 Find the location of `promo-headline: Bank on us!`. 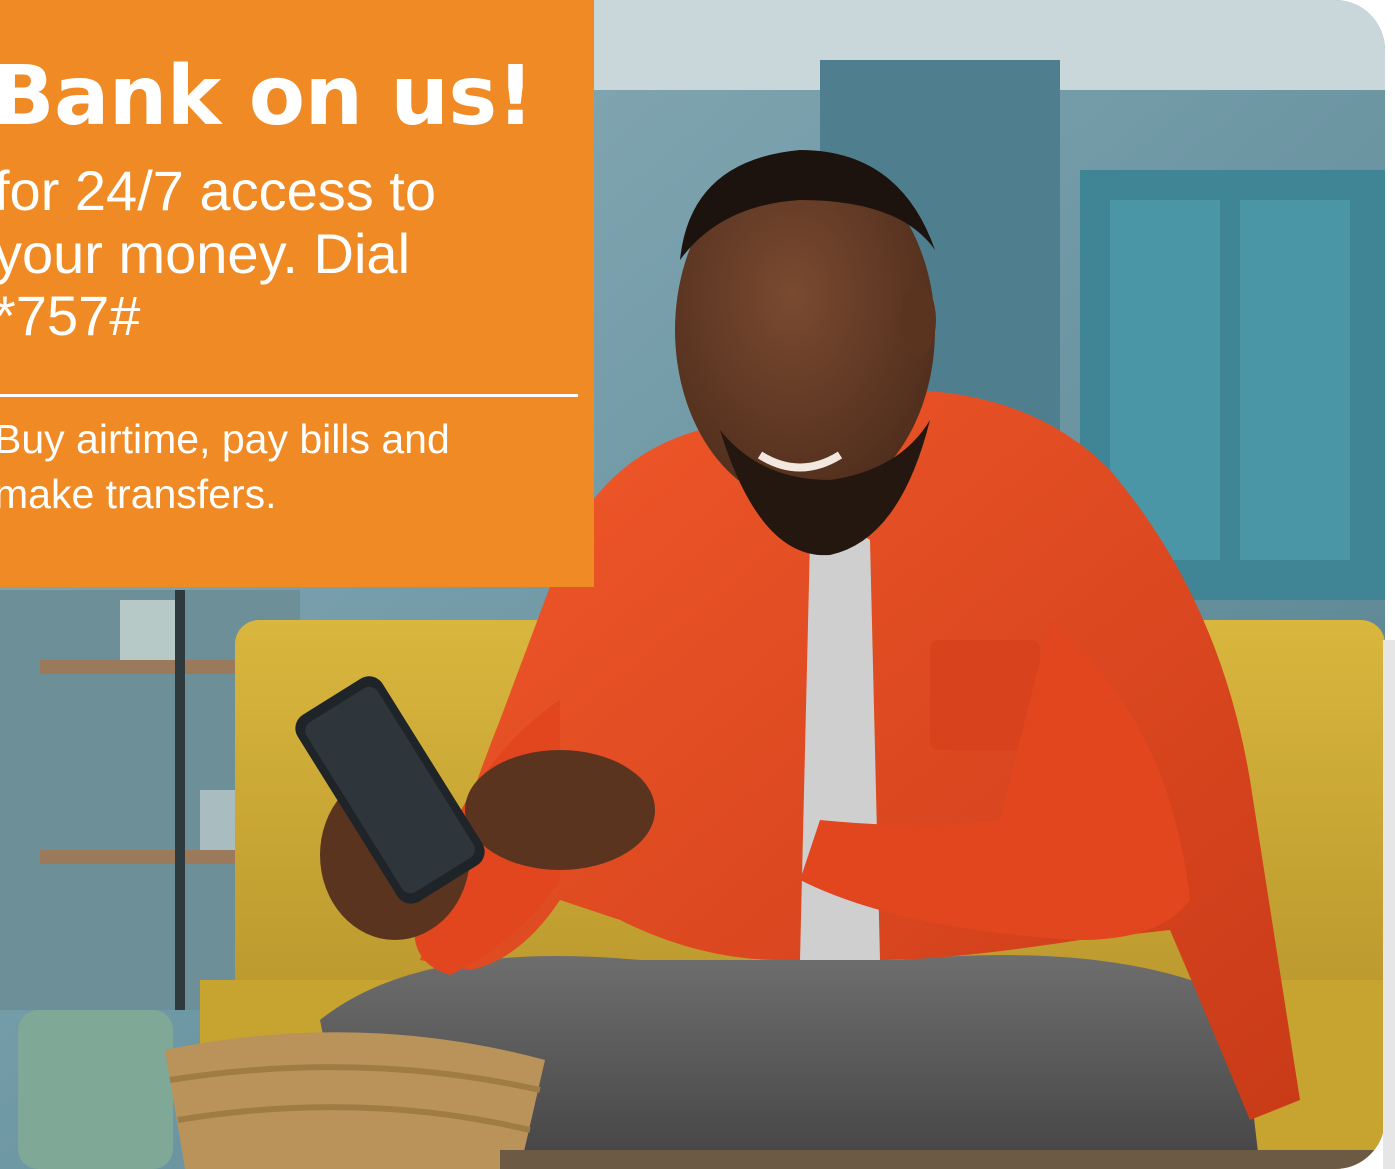

promo-headline: Bank on us! is located at coordinates (267, 96).